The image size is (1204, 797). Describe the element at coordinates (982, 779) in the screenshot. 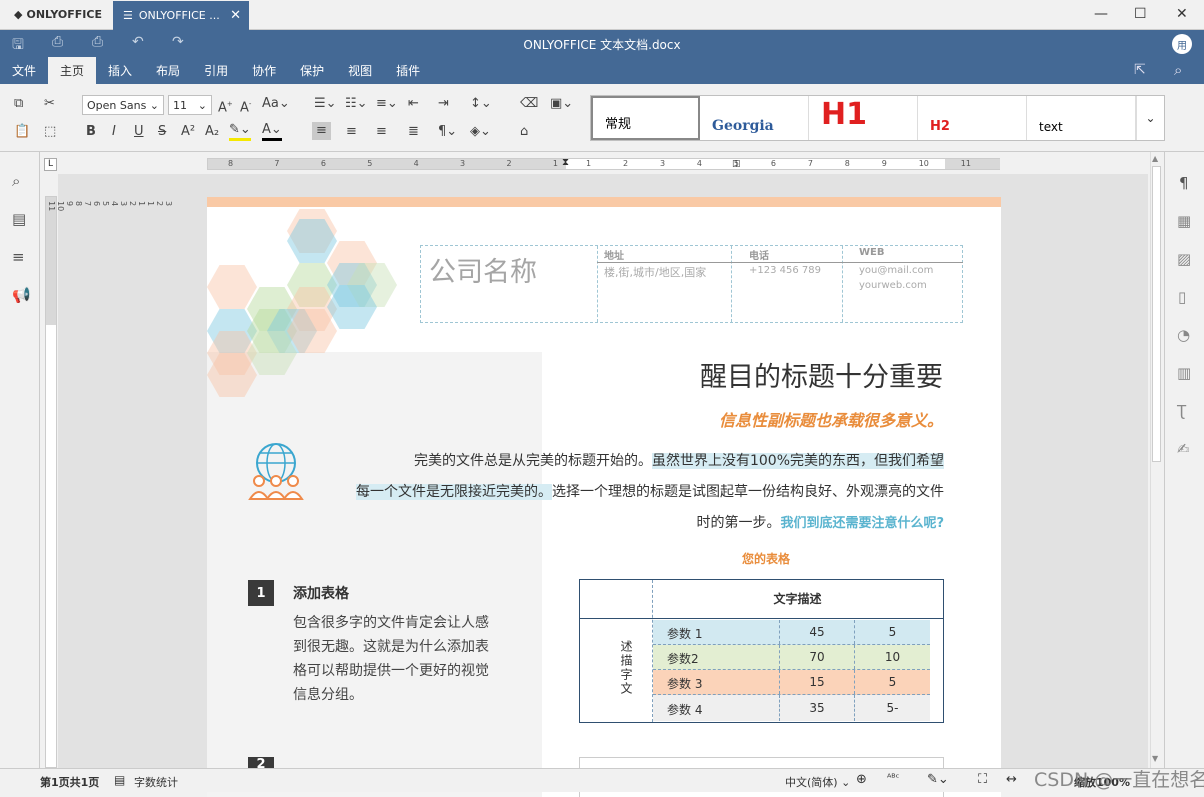

I see `fit-page-icon: ⛶` at that location.